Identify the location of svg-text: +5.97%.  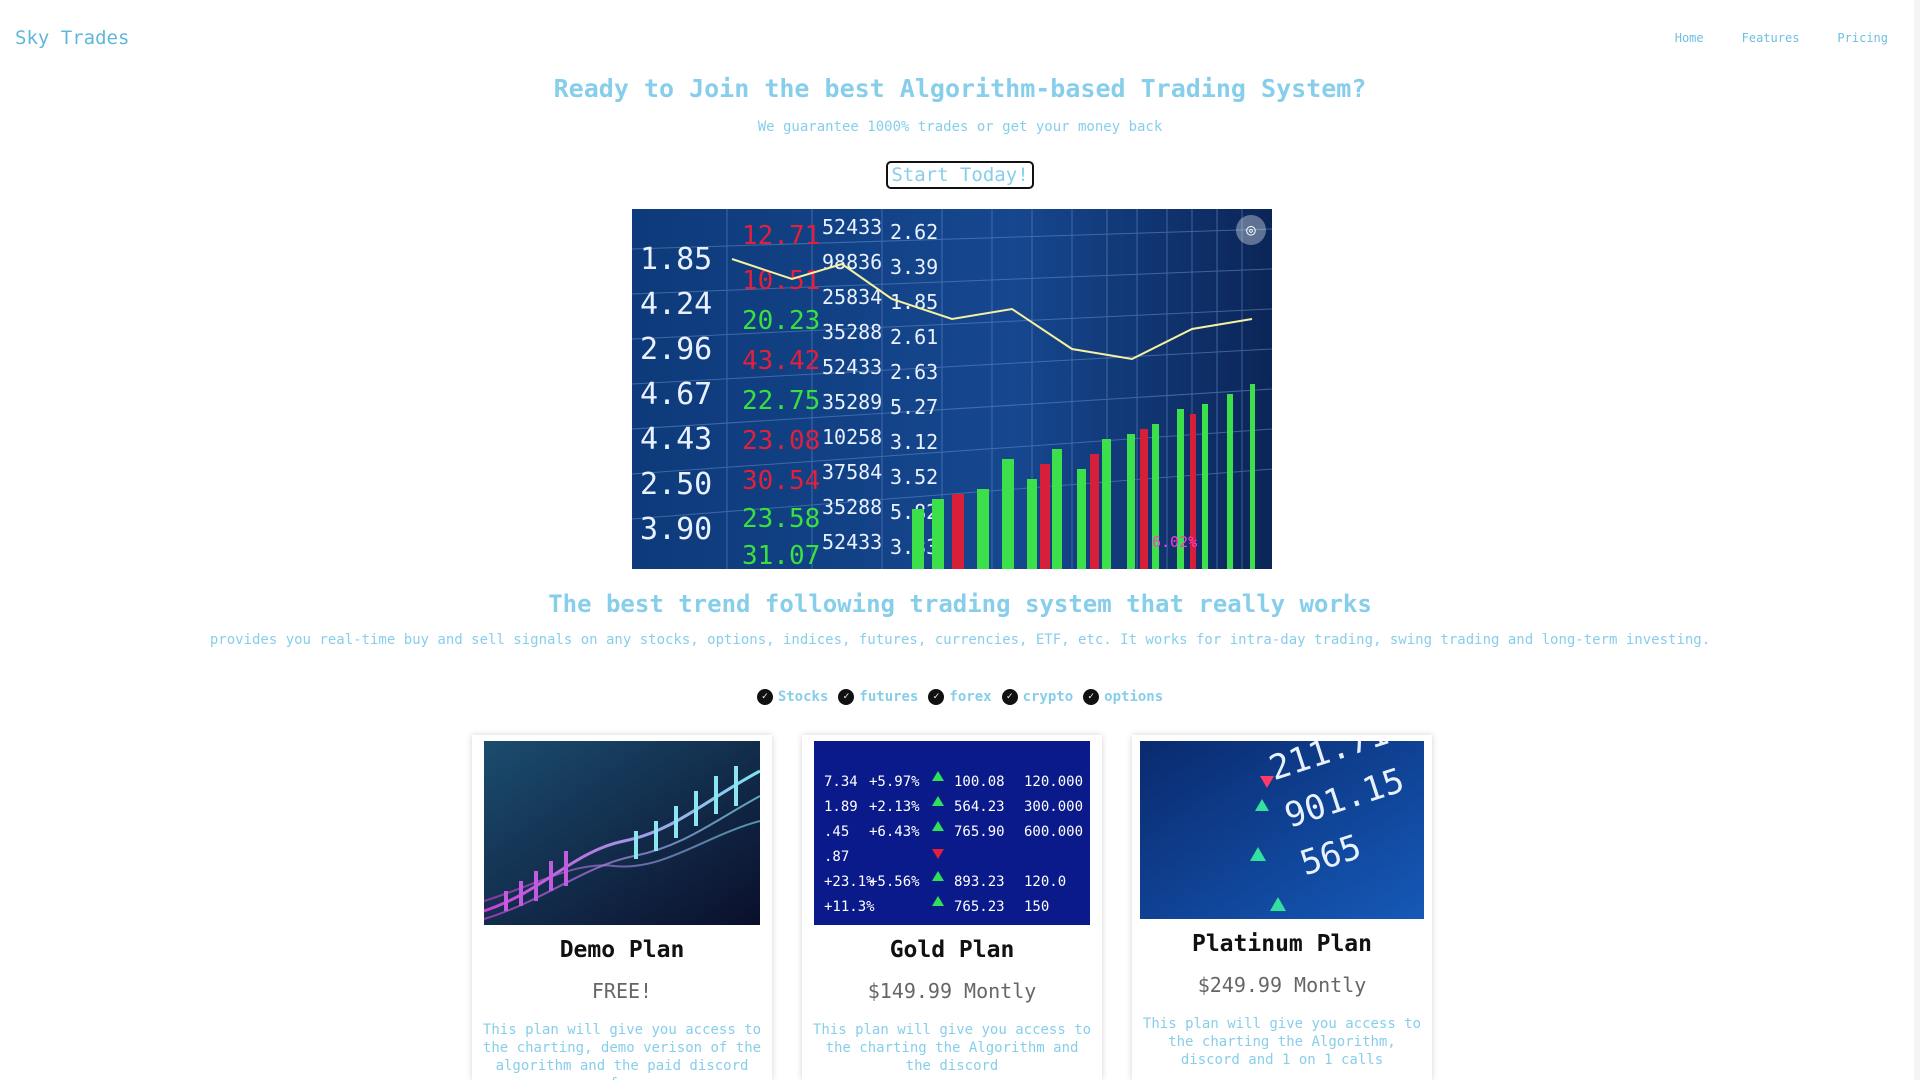
(894, 782).